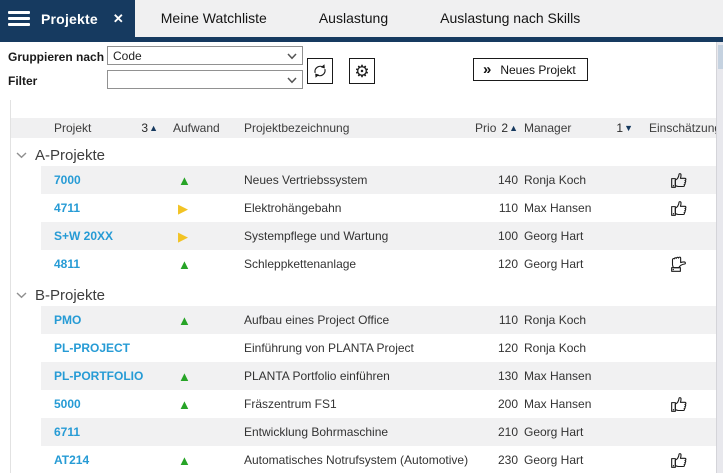  Describe the element at coordinates (205, 79) in the screenshot. I see `filter-select` at that location.